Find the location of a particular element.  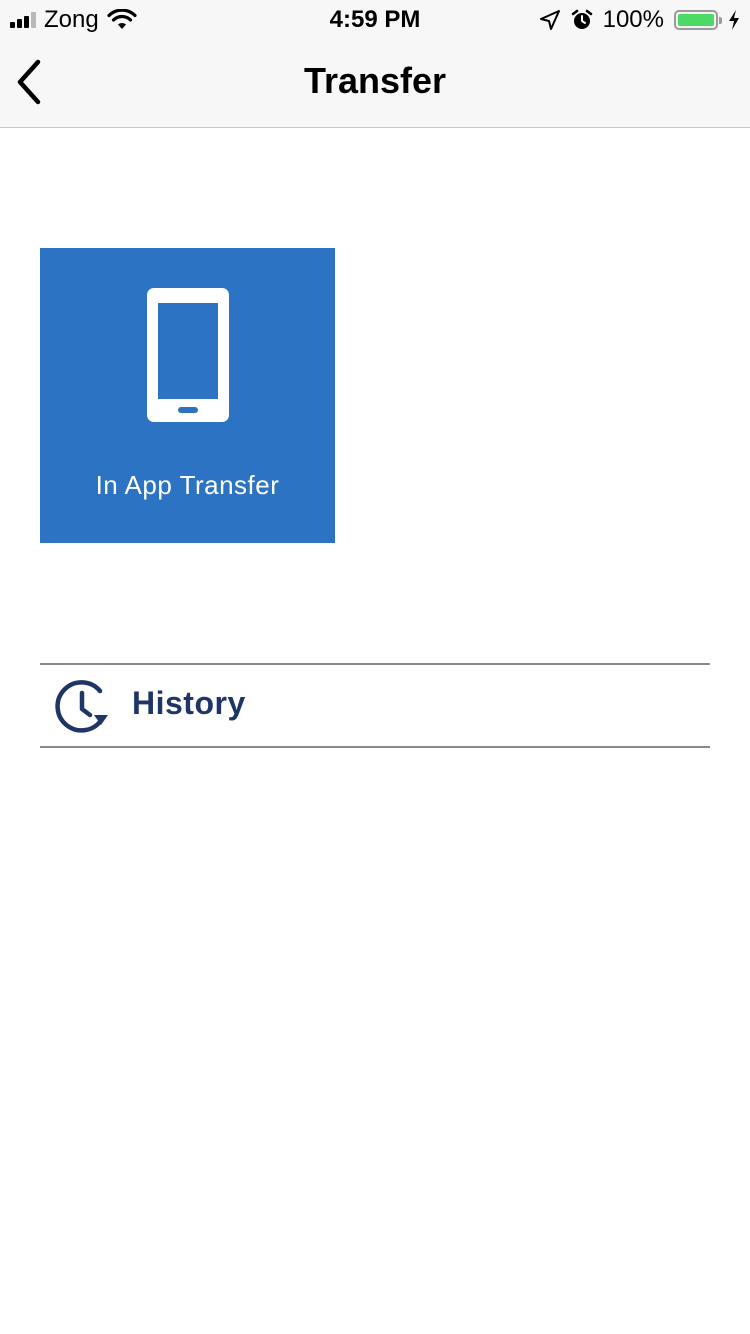

alarm-icon is located at coordinates (581, 19).